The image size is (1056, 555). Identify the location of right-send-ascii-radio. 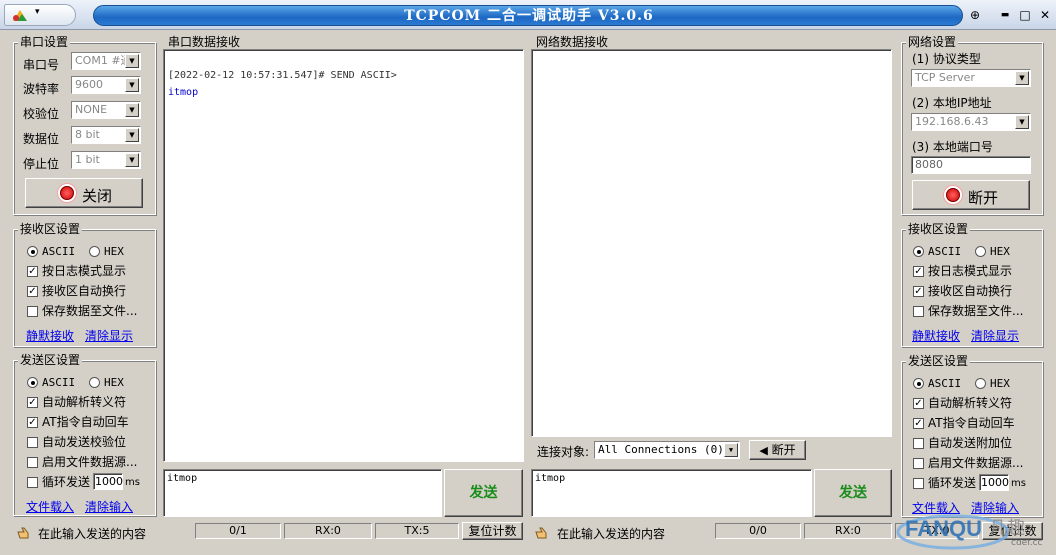
(918, 383).